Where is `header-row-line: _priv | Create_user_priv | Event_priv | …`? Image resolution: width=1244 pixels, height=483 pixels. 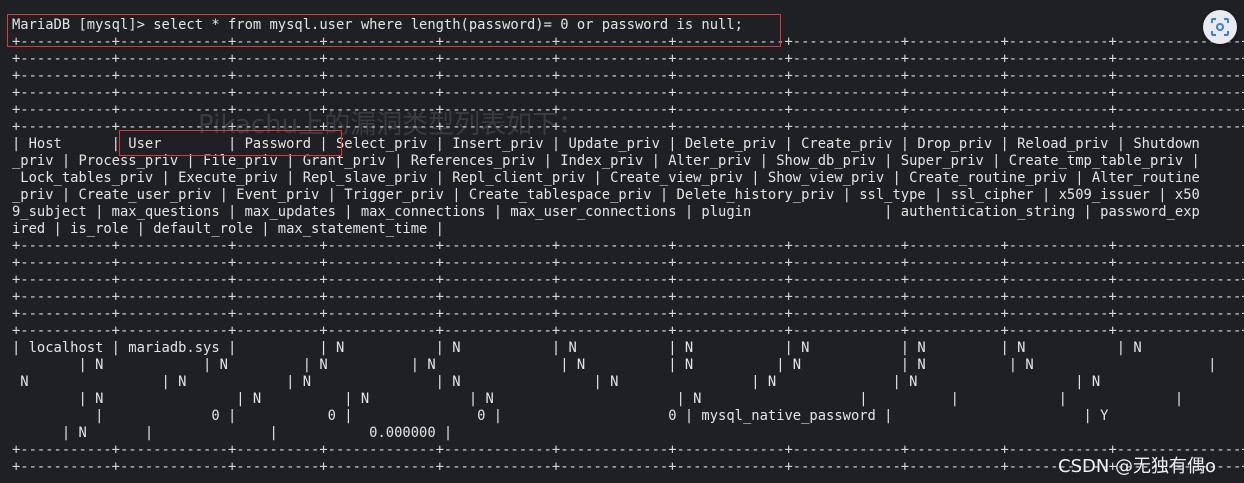
header-row-line: _priv | Create_user_priv | Event_priv | … is located at coordinates (606, 195).